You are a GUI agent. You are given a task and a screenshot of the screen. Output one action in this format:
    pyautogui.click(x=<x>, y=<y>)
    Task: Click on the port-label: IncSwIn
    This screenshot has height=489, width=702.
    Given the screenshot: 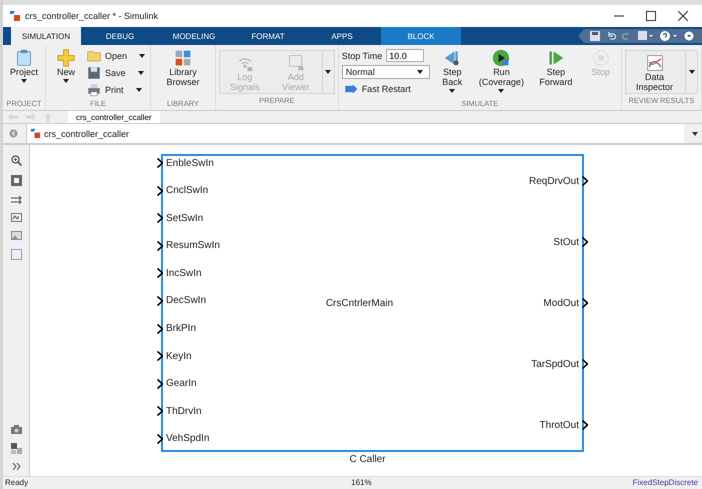 What is the action you would take?
    pyautogui.click(x=184, y=273)
    